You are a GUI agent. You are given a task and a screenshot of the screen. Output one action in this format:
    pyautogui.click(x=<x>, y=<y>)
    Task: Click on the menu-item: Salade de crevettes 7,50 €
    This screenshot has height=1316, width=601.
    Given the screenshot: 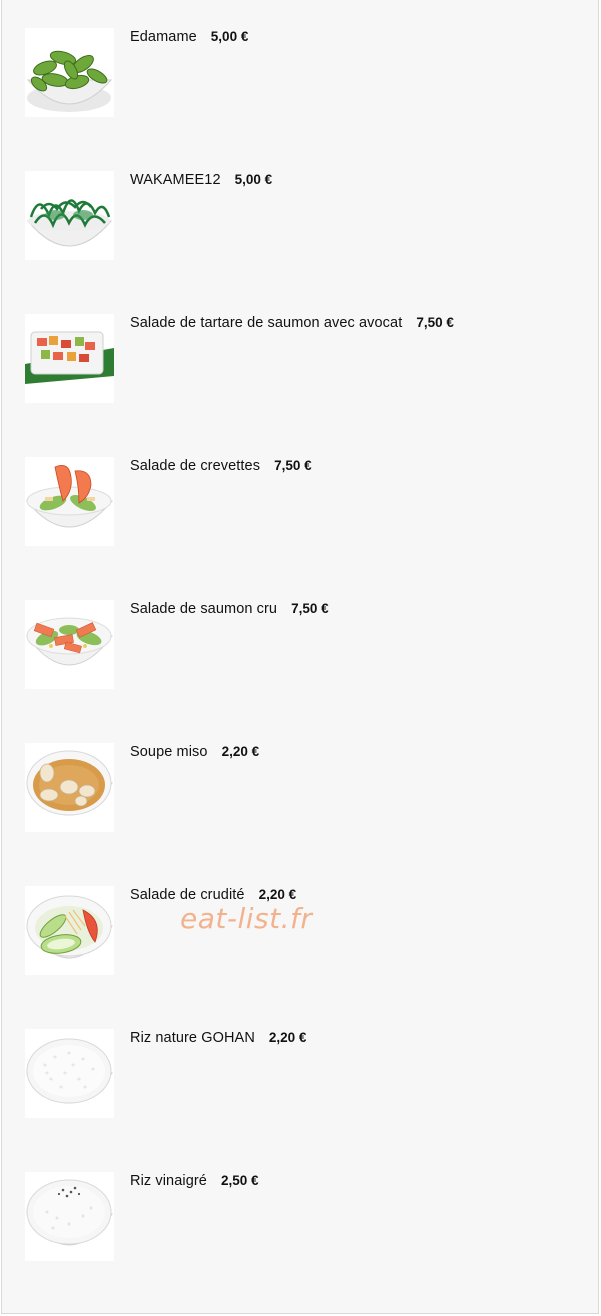 What is the action you would take?
    pyautogui.click(x=305, y=502)
    